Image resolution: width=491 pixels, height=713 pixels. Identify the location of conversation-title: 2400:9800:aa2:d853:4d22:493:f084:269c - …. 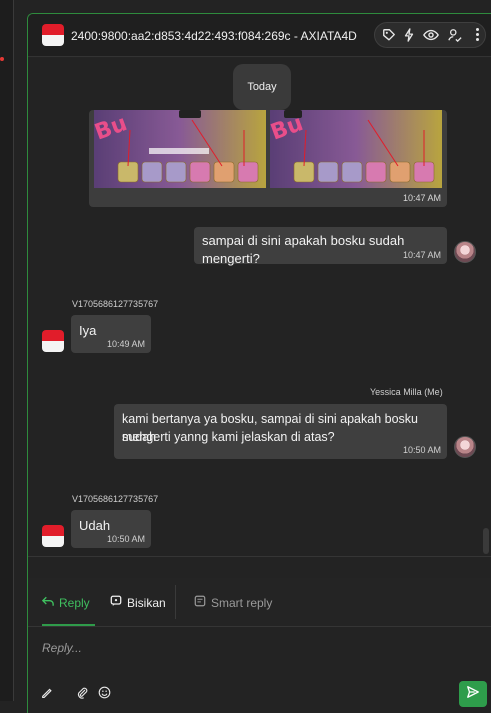
(214, 36).